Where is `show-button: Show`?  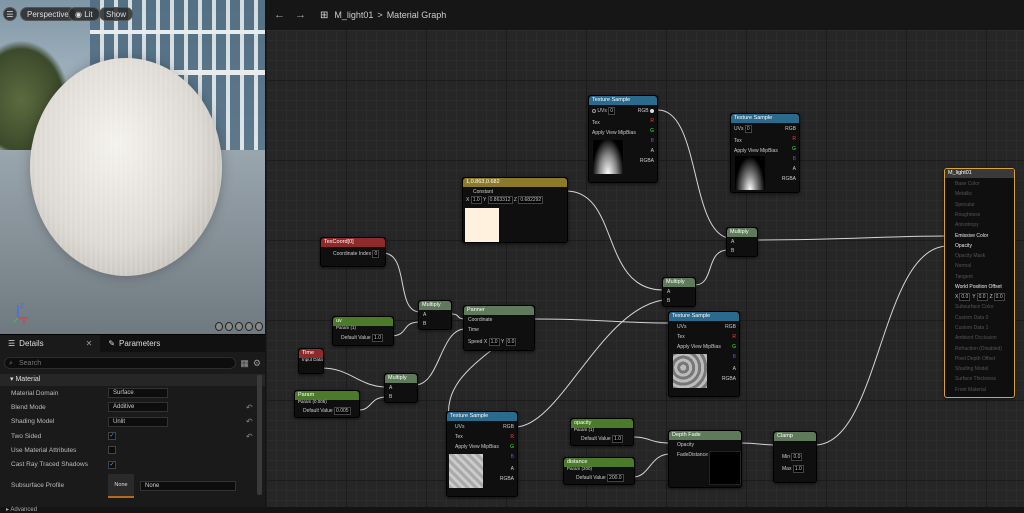
show-button: Show is located at coordinates (116, 14).